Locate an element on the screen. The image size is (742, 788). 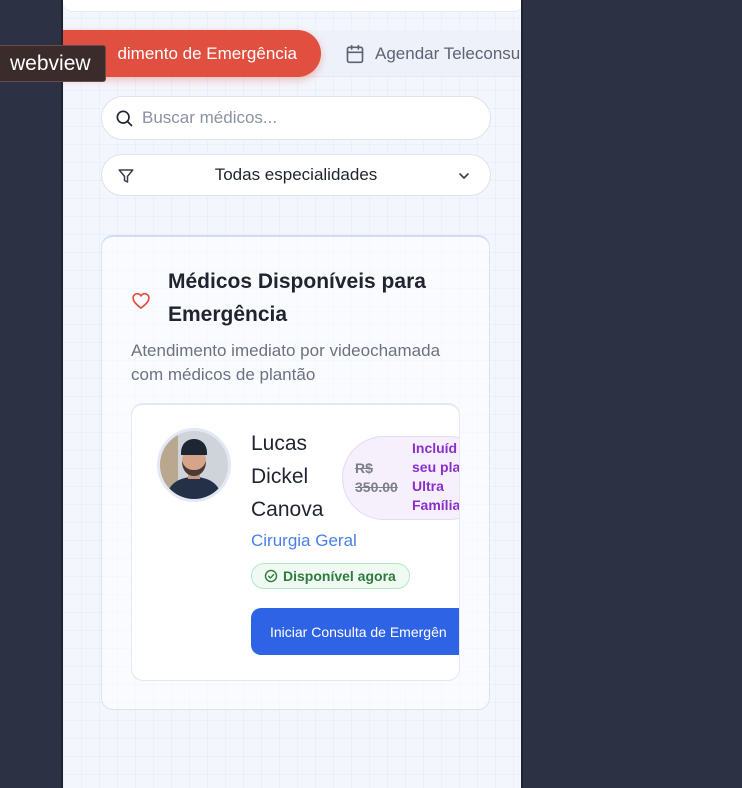
doctor-photo-icon is located at coordinates (194, 465).